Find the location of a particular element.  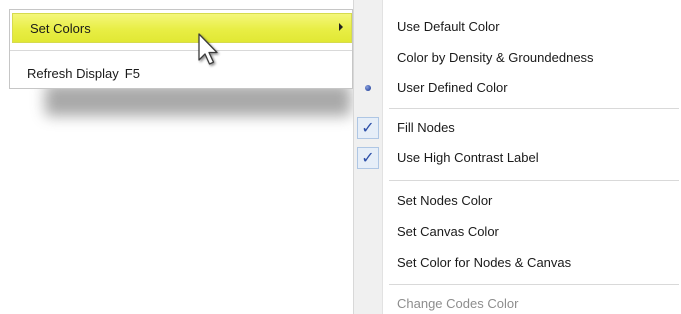

submenu-item-label: Use High Contrast Label is located at coordinates (468, 157).